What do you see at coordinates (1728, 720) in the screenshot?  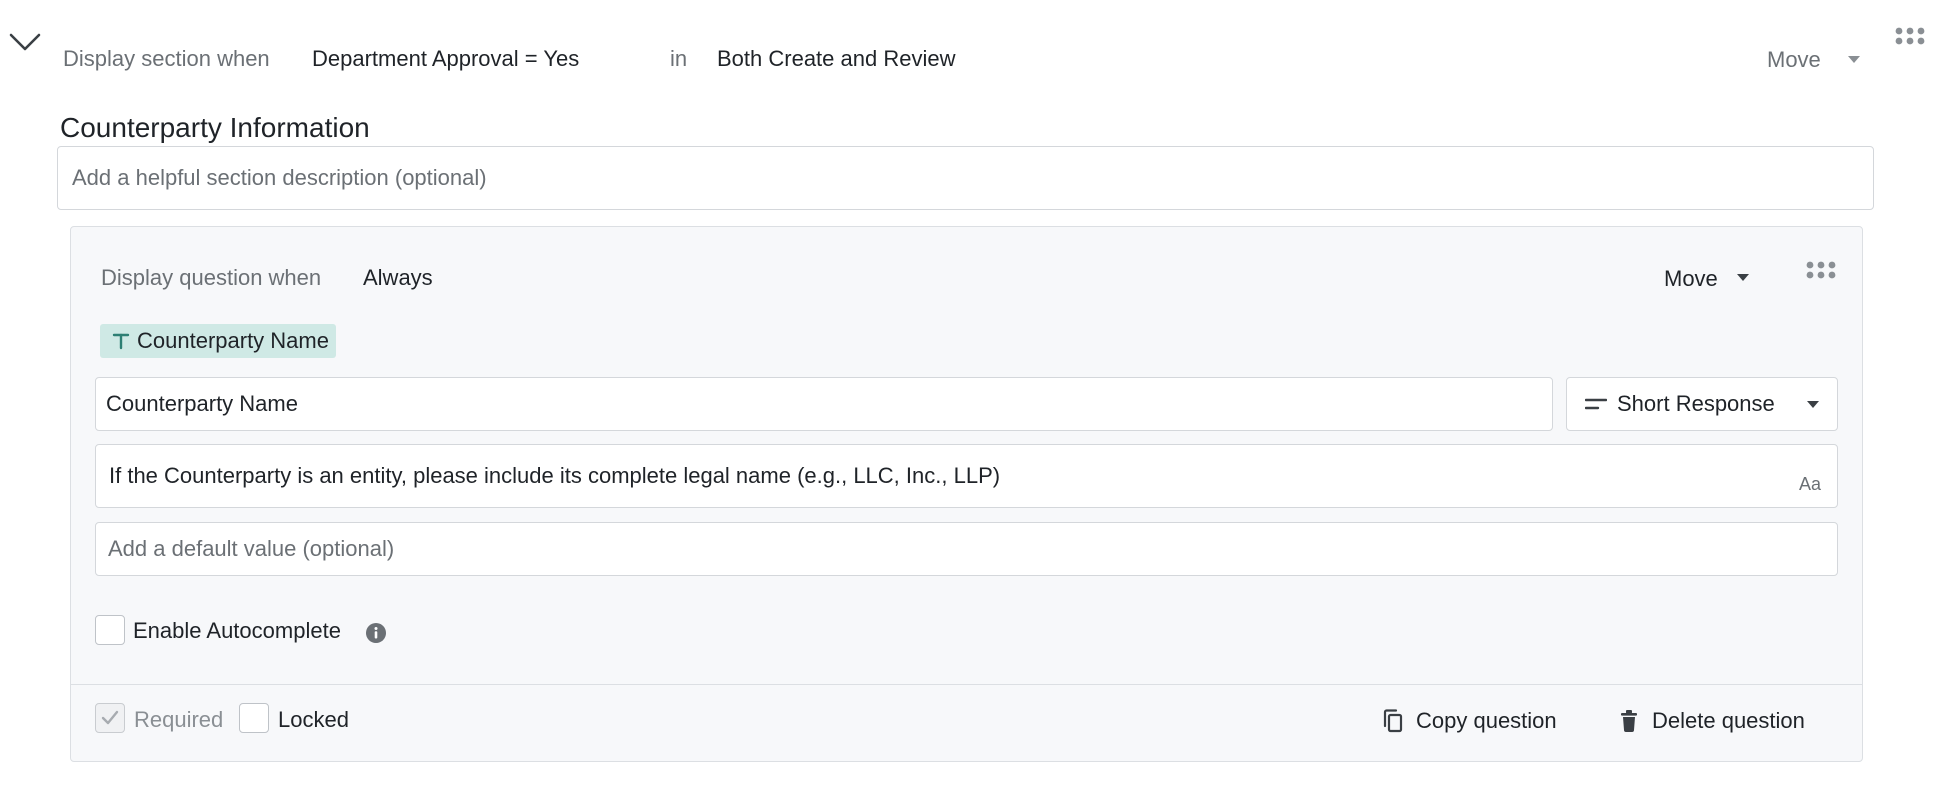 I see `delete-question-label: Delete question` at bounding box center [1728, 720].